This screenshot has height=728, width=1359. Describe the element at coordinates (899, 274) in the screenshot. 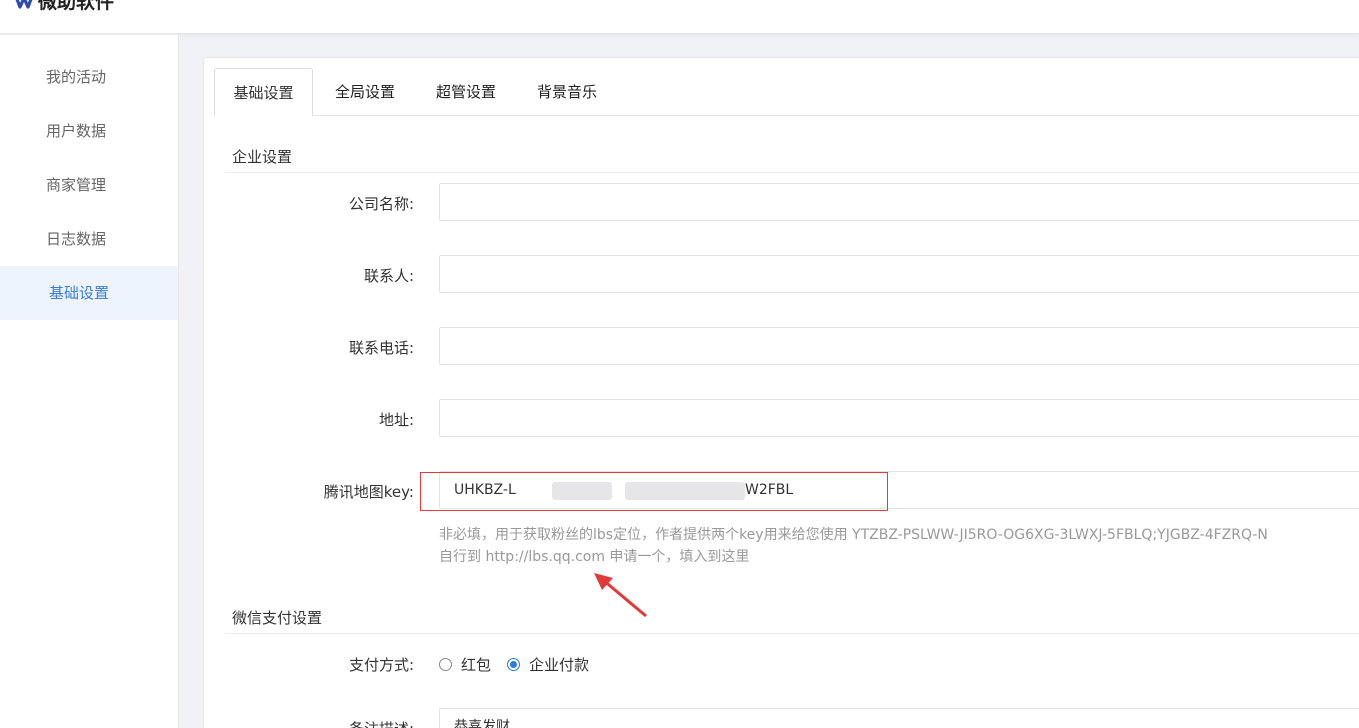

I see `contact-input` at that location.